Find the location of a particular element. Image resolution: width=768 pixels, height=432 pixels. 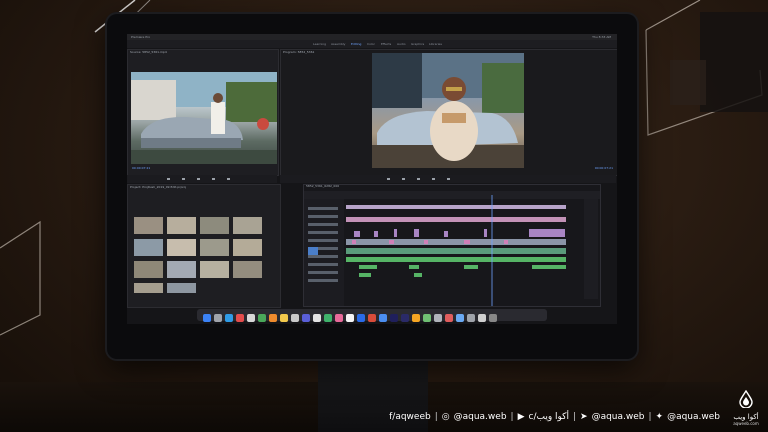

timeline-label: 5852_5361_6282_000 is located at coordinates (322, 186).